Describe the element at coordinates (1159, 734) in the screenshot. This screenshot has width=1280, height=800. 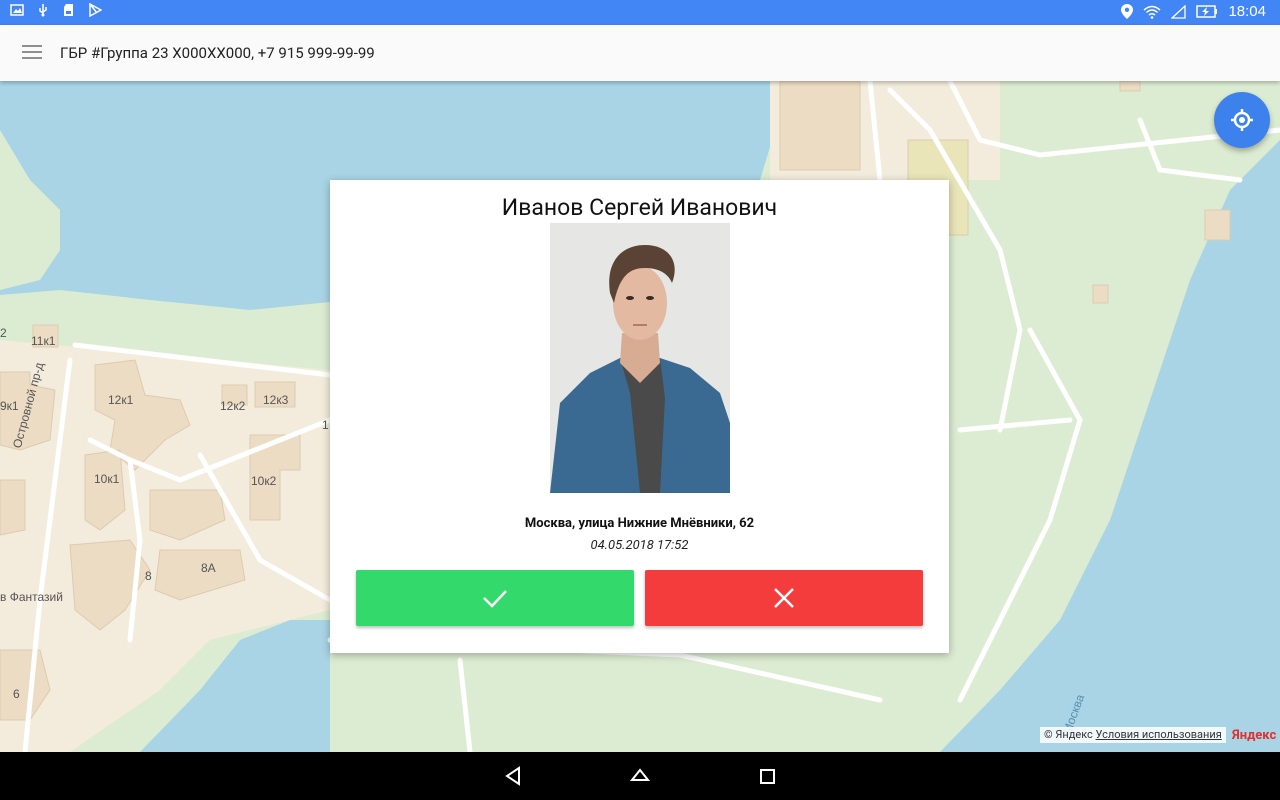
I see `terms-link: Условия использования` at that location.